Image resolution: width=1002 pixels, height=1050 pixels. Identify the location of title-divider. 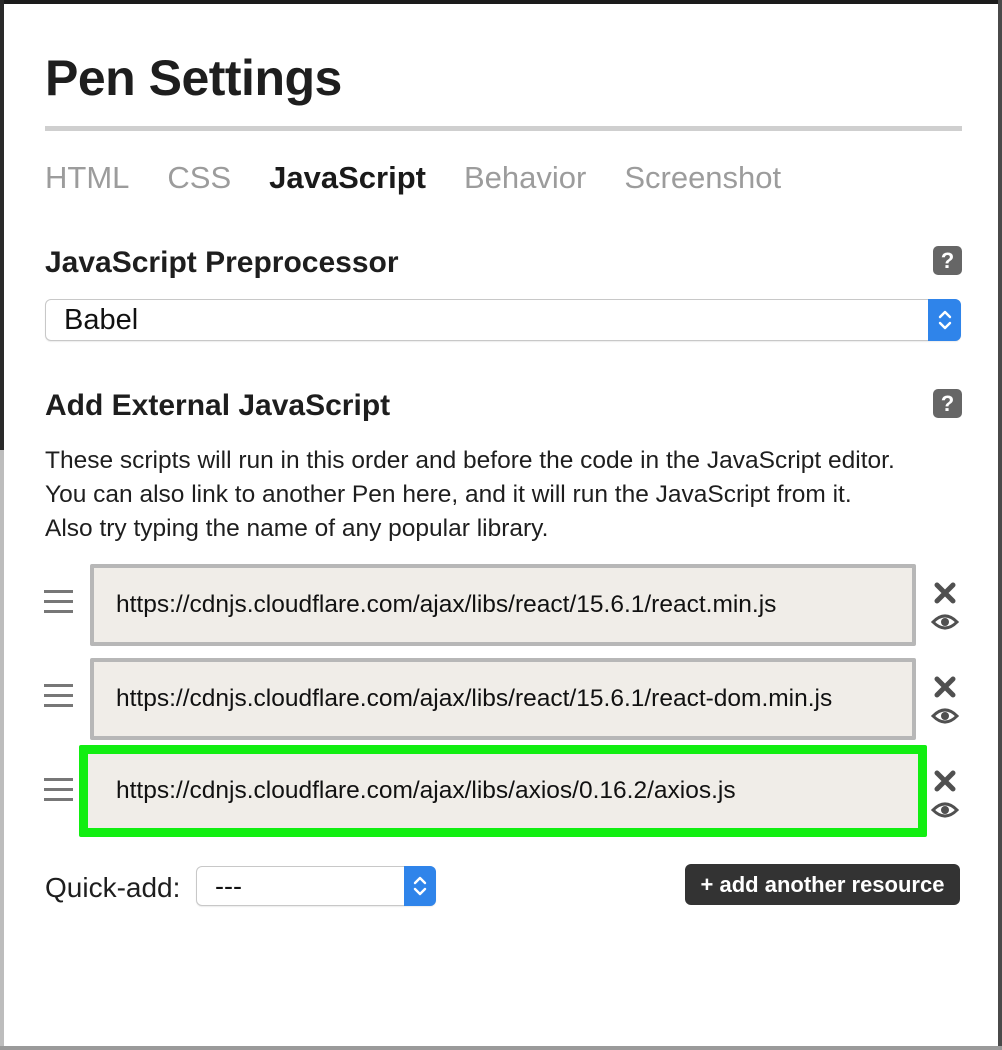
(503, 128).